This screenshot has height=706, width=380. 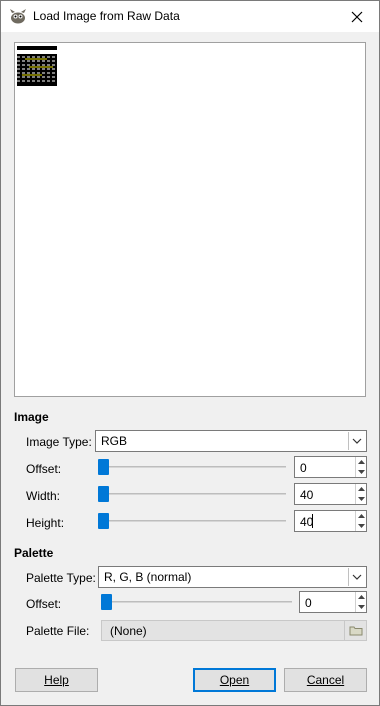 I want to click on text-caret, so click(x=312, y=521).